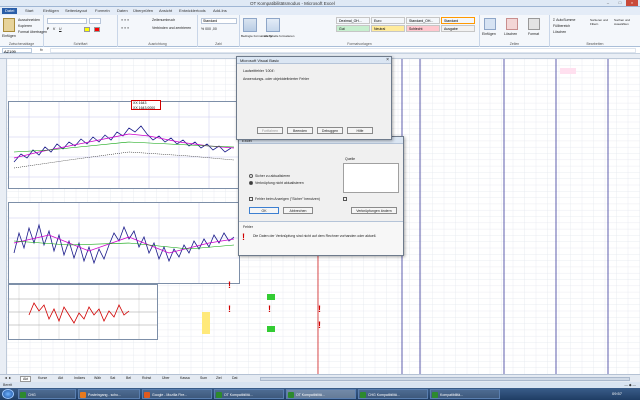 The image size is (640, 400). What do you see at coordinates (171, 28) in the screenshot?
I see `merge-center-button: Verbinden und zentrieren` at bounding box center [171, 28].